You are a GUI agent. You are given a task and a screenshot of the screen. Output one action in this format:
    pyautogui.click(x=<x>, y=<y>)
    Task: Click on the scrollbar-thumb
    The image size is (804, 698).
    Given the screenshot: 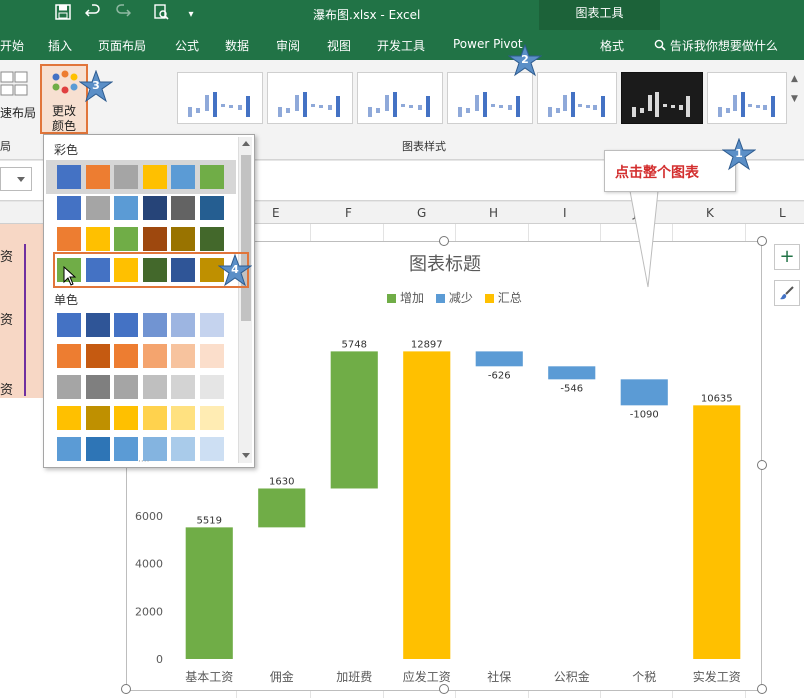 What is the action you would take?
    pyautogui.click(x=246, y=238)
    